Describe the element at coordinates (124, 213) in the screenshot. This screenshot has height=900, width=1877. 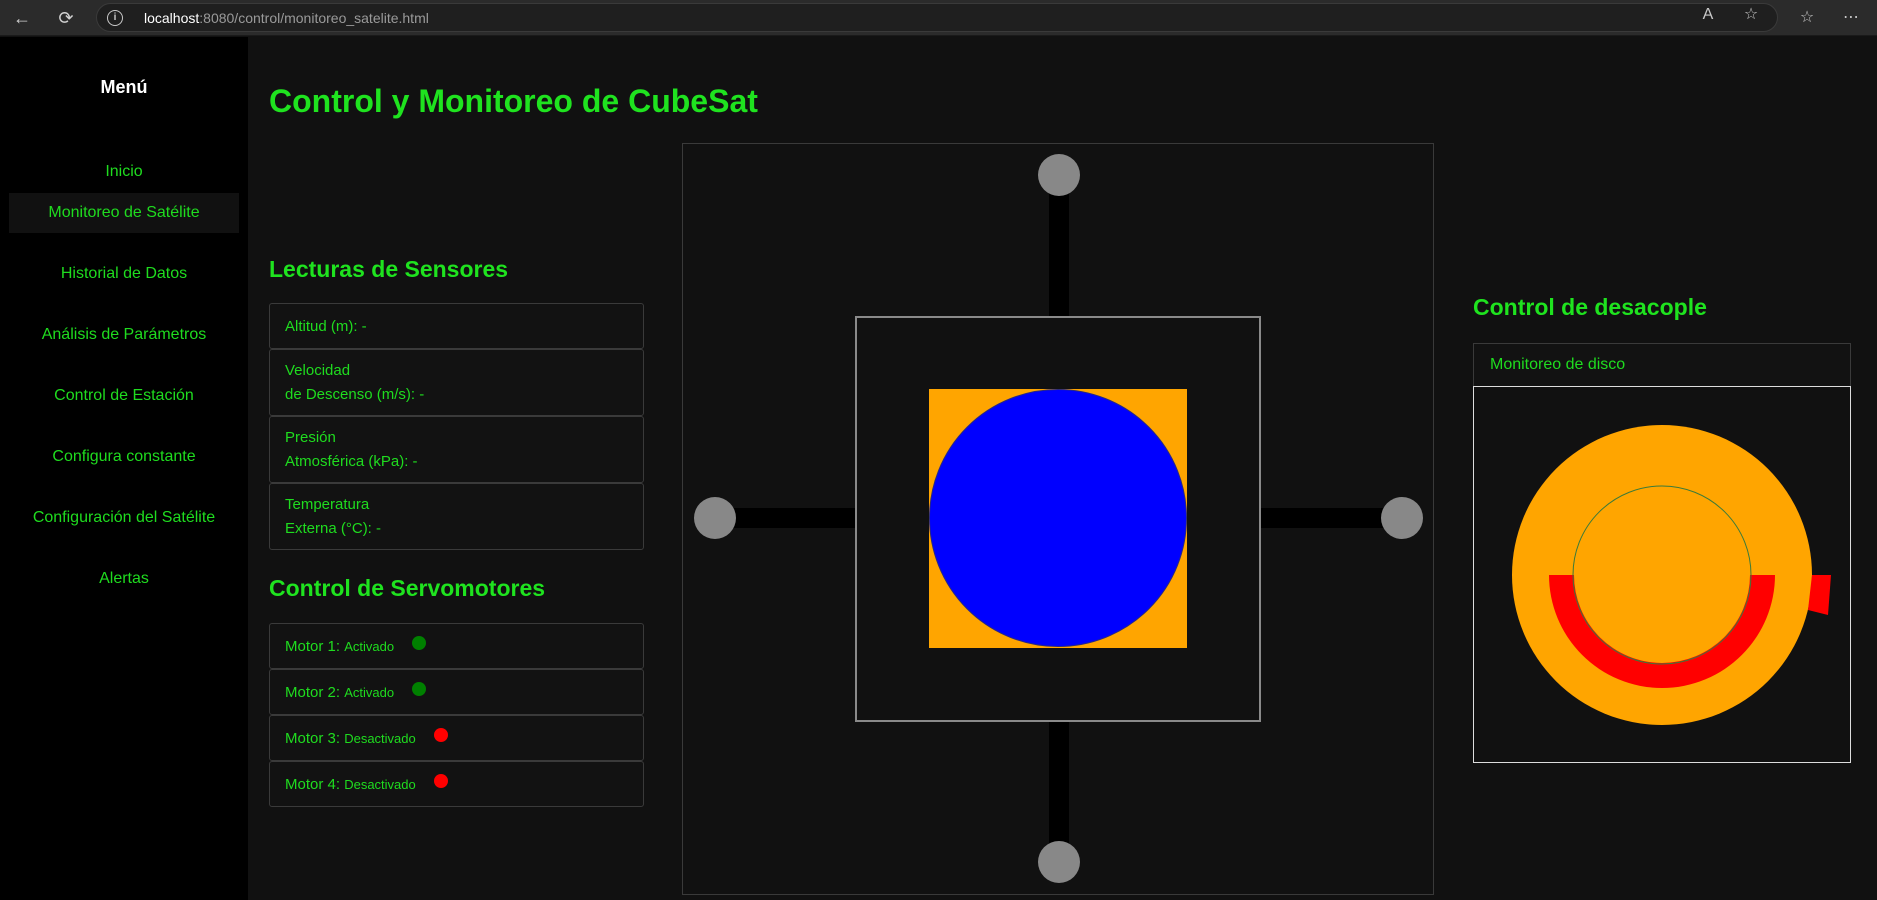
I see `sidebar-item-monitoreo: Monitoreo de Satélite` at that location.